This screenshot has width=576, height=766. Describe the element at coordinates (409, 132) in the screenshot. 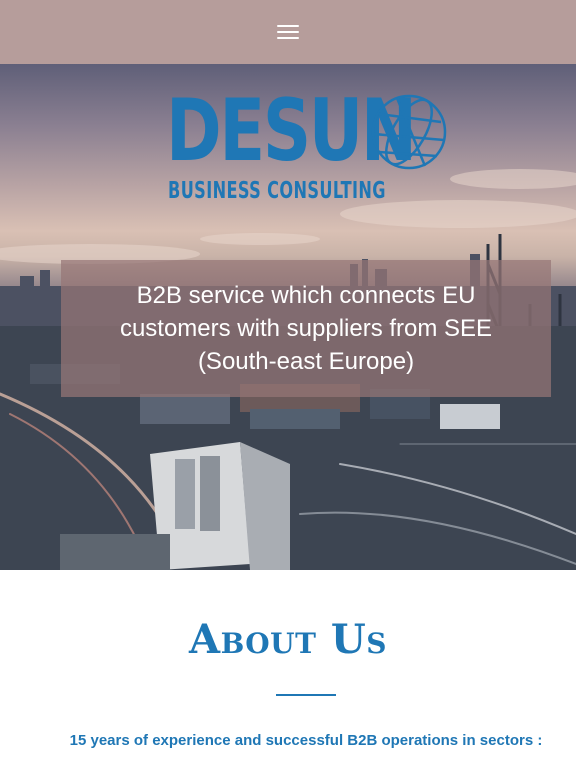

I see `globe-icon` at that location.